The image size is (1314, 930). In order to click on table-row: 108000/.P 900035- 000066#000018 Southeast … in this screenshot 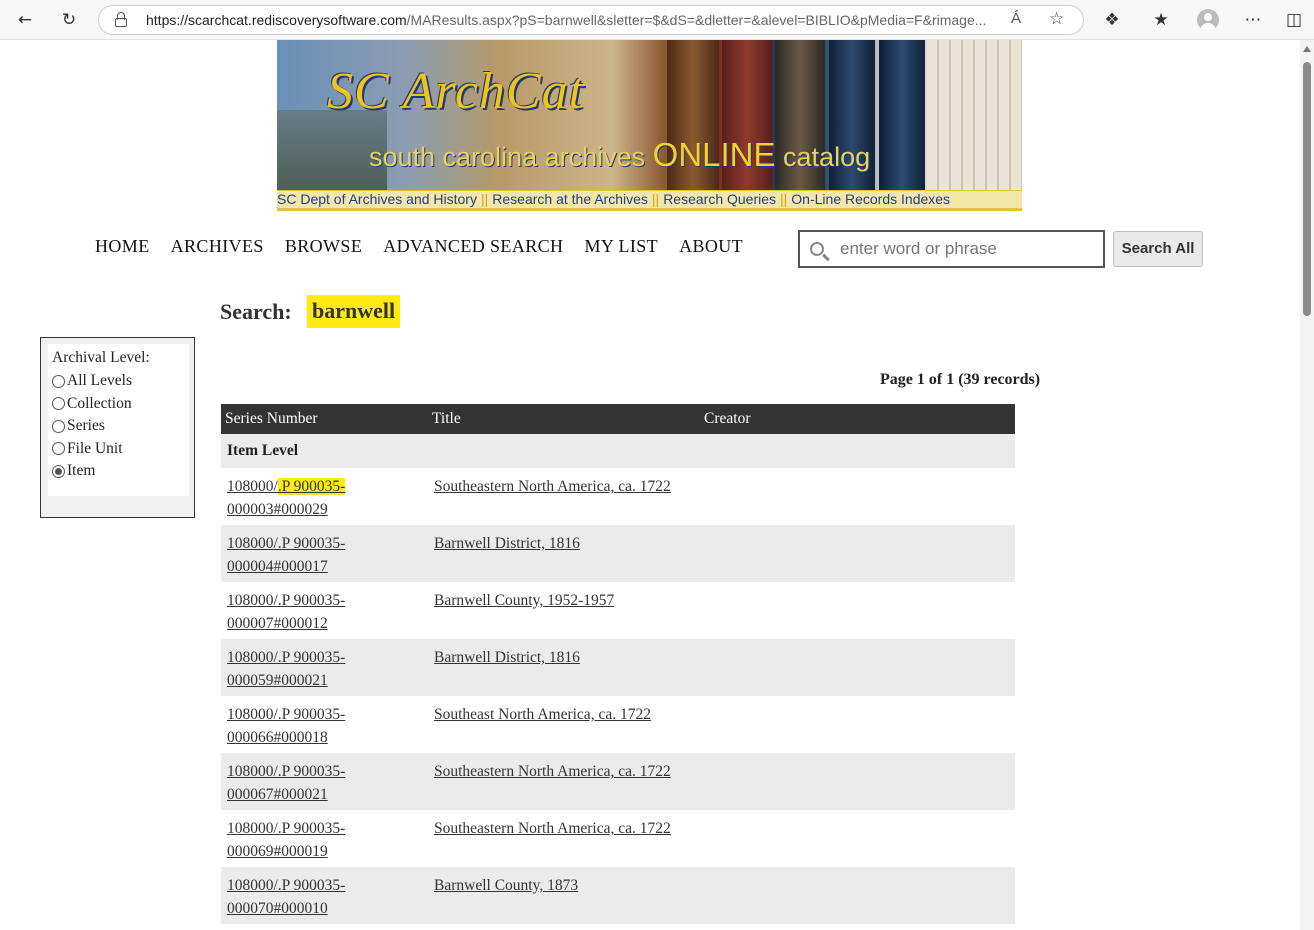, I will do `click(618, 724)`.